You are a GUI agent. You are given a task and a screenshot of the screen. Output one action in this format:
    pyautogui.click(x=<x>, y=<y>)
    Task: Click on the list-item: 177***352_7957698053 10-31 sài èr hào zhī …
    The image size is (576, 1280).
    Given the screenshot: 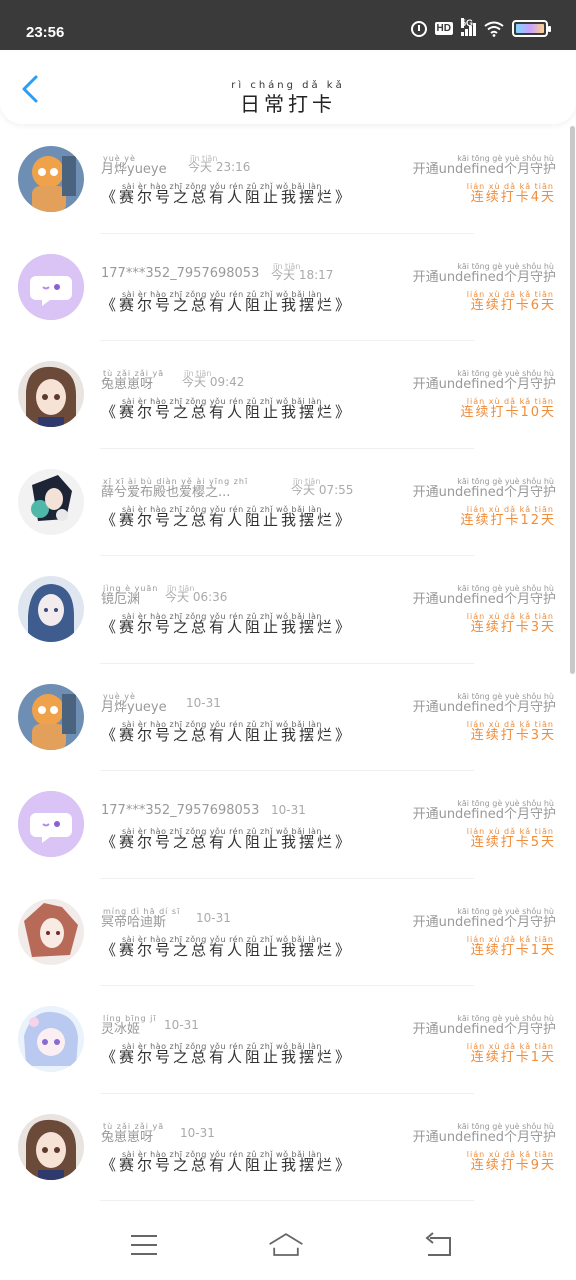 What is the action you would take?
    pyautogui.click(x=284, y=825)
    